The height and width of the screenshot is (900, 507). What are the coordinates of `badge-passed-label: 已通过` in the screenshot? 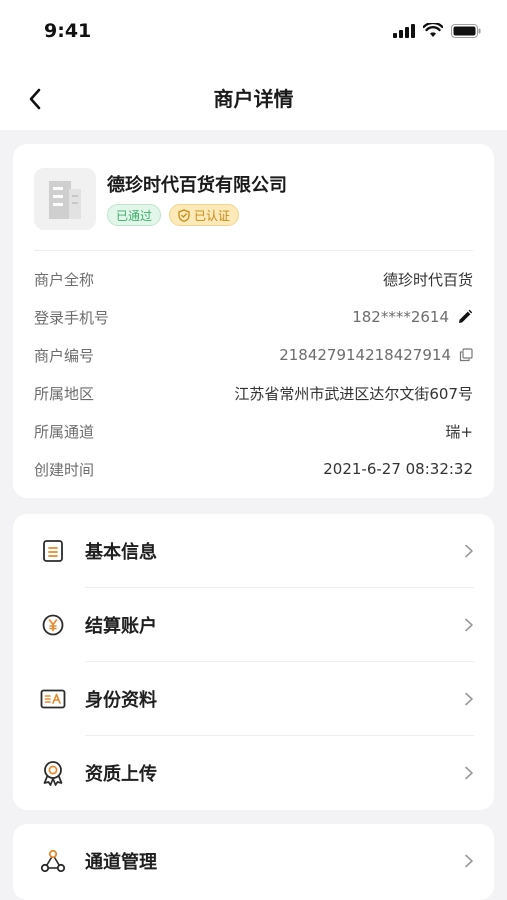 It's located at (134, 215).